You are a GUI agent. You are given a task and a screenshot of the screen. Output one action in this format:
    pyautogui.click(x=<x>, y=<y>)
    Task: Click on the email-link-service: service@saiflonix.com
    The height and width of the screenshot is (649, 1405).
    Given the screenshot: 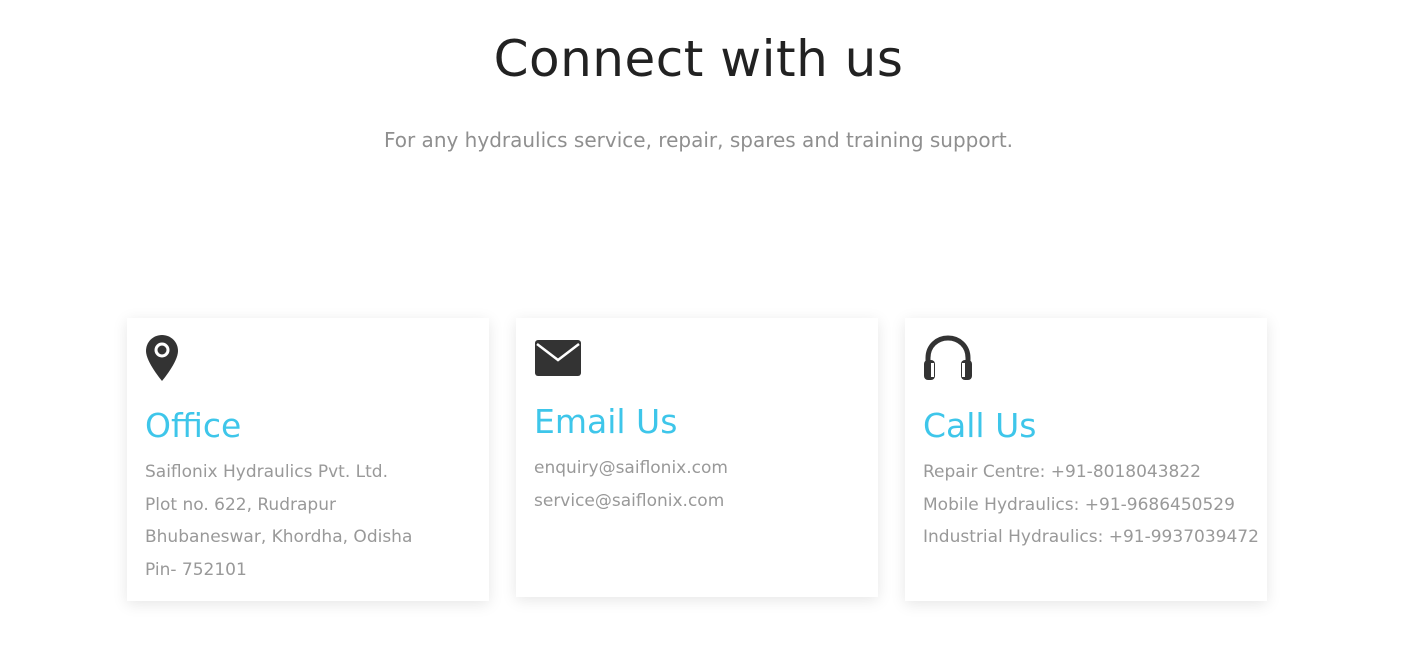 What is the action you would take?
    pyautogui.click(x=697, y=501)
    